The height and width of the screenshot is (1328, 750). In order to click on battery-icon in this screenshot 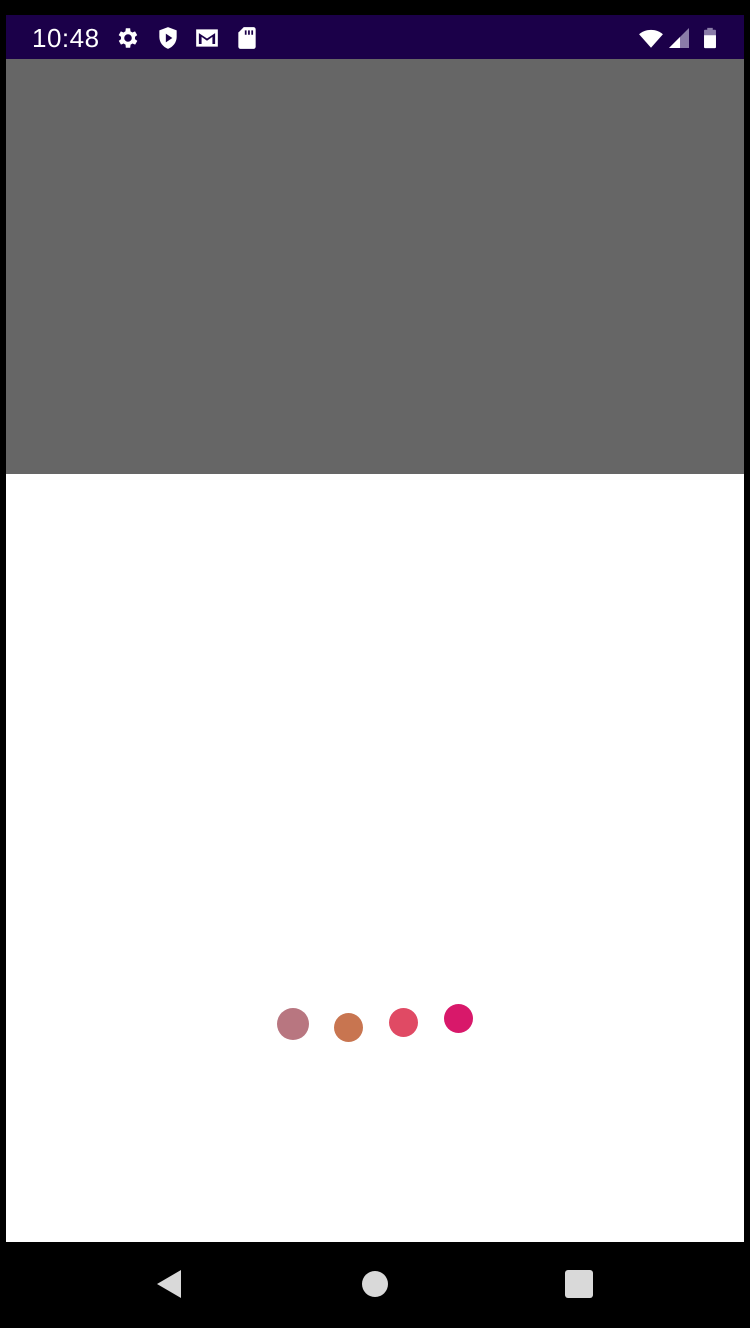, I will do `click(710, 38)`.